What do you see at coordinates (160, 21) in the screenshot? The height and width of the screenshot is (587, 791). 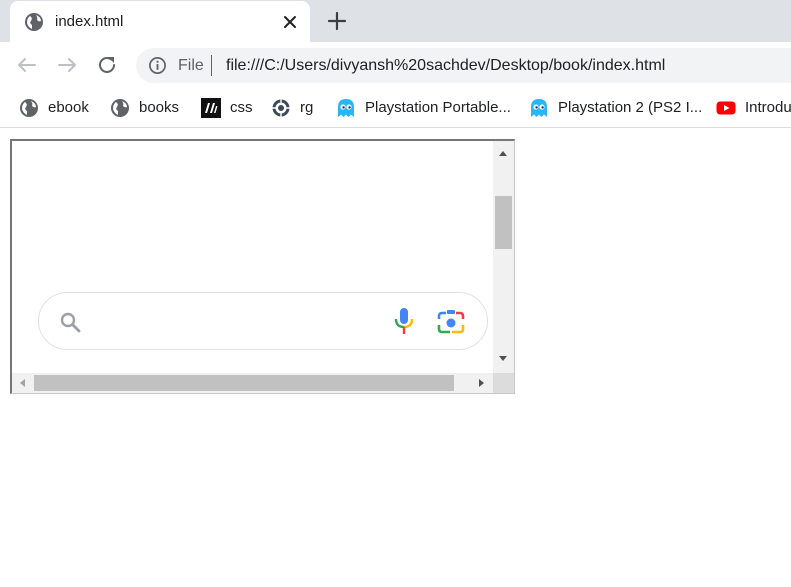 I see `tab-index-html: index.html` at bounding box center [160, 21].